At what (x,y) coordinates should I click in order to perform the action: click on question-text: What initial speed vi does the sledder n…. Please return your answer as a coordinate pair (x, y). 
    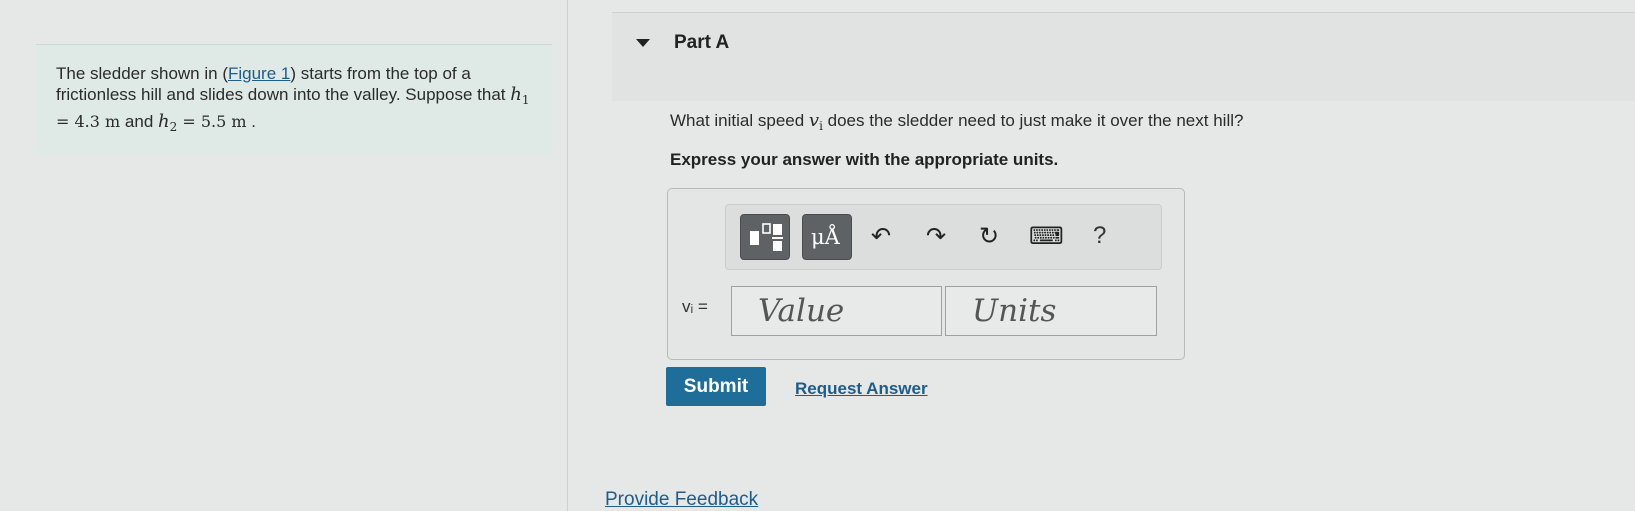
    Looking at the image, I should click on (956, 121).